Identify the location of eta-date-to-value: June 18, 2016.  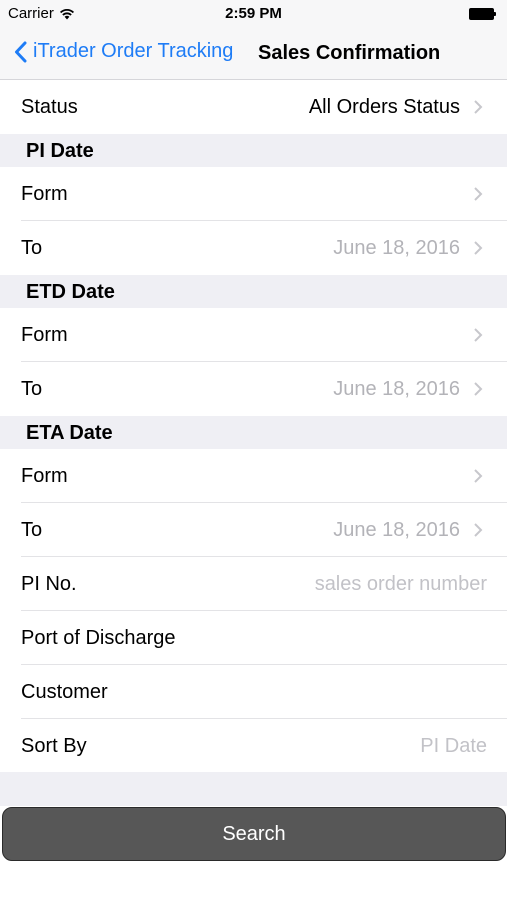
(396, 530).